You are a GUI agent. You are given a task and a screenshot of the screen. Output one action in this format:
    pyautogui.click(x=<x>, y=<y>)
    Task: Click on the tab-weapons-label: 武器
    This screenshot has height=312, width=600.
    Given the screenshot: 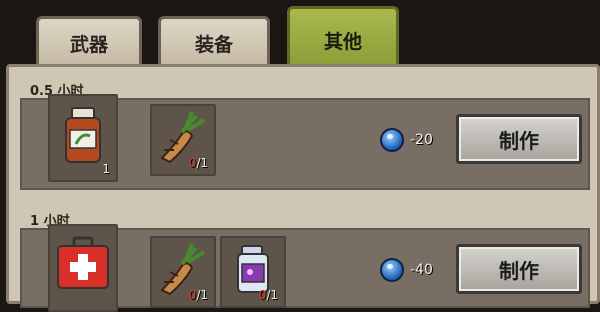 What is the action you would take?
    pyautogui.click(x=88, y=45)
    